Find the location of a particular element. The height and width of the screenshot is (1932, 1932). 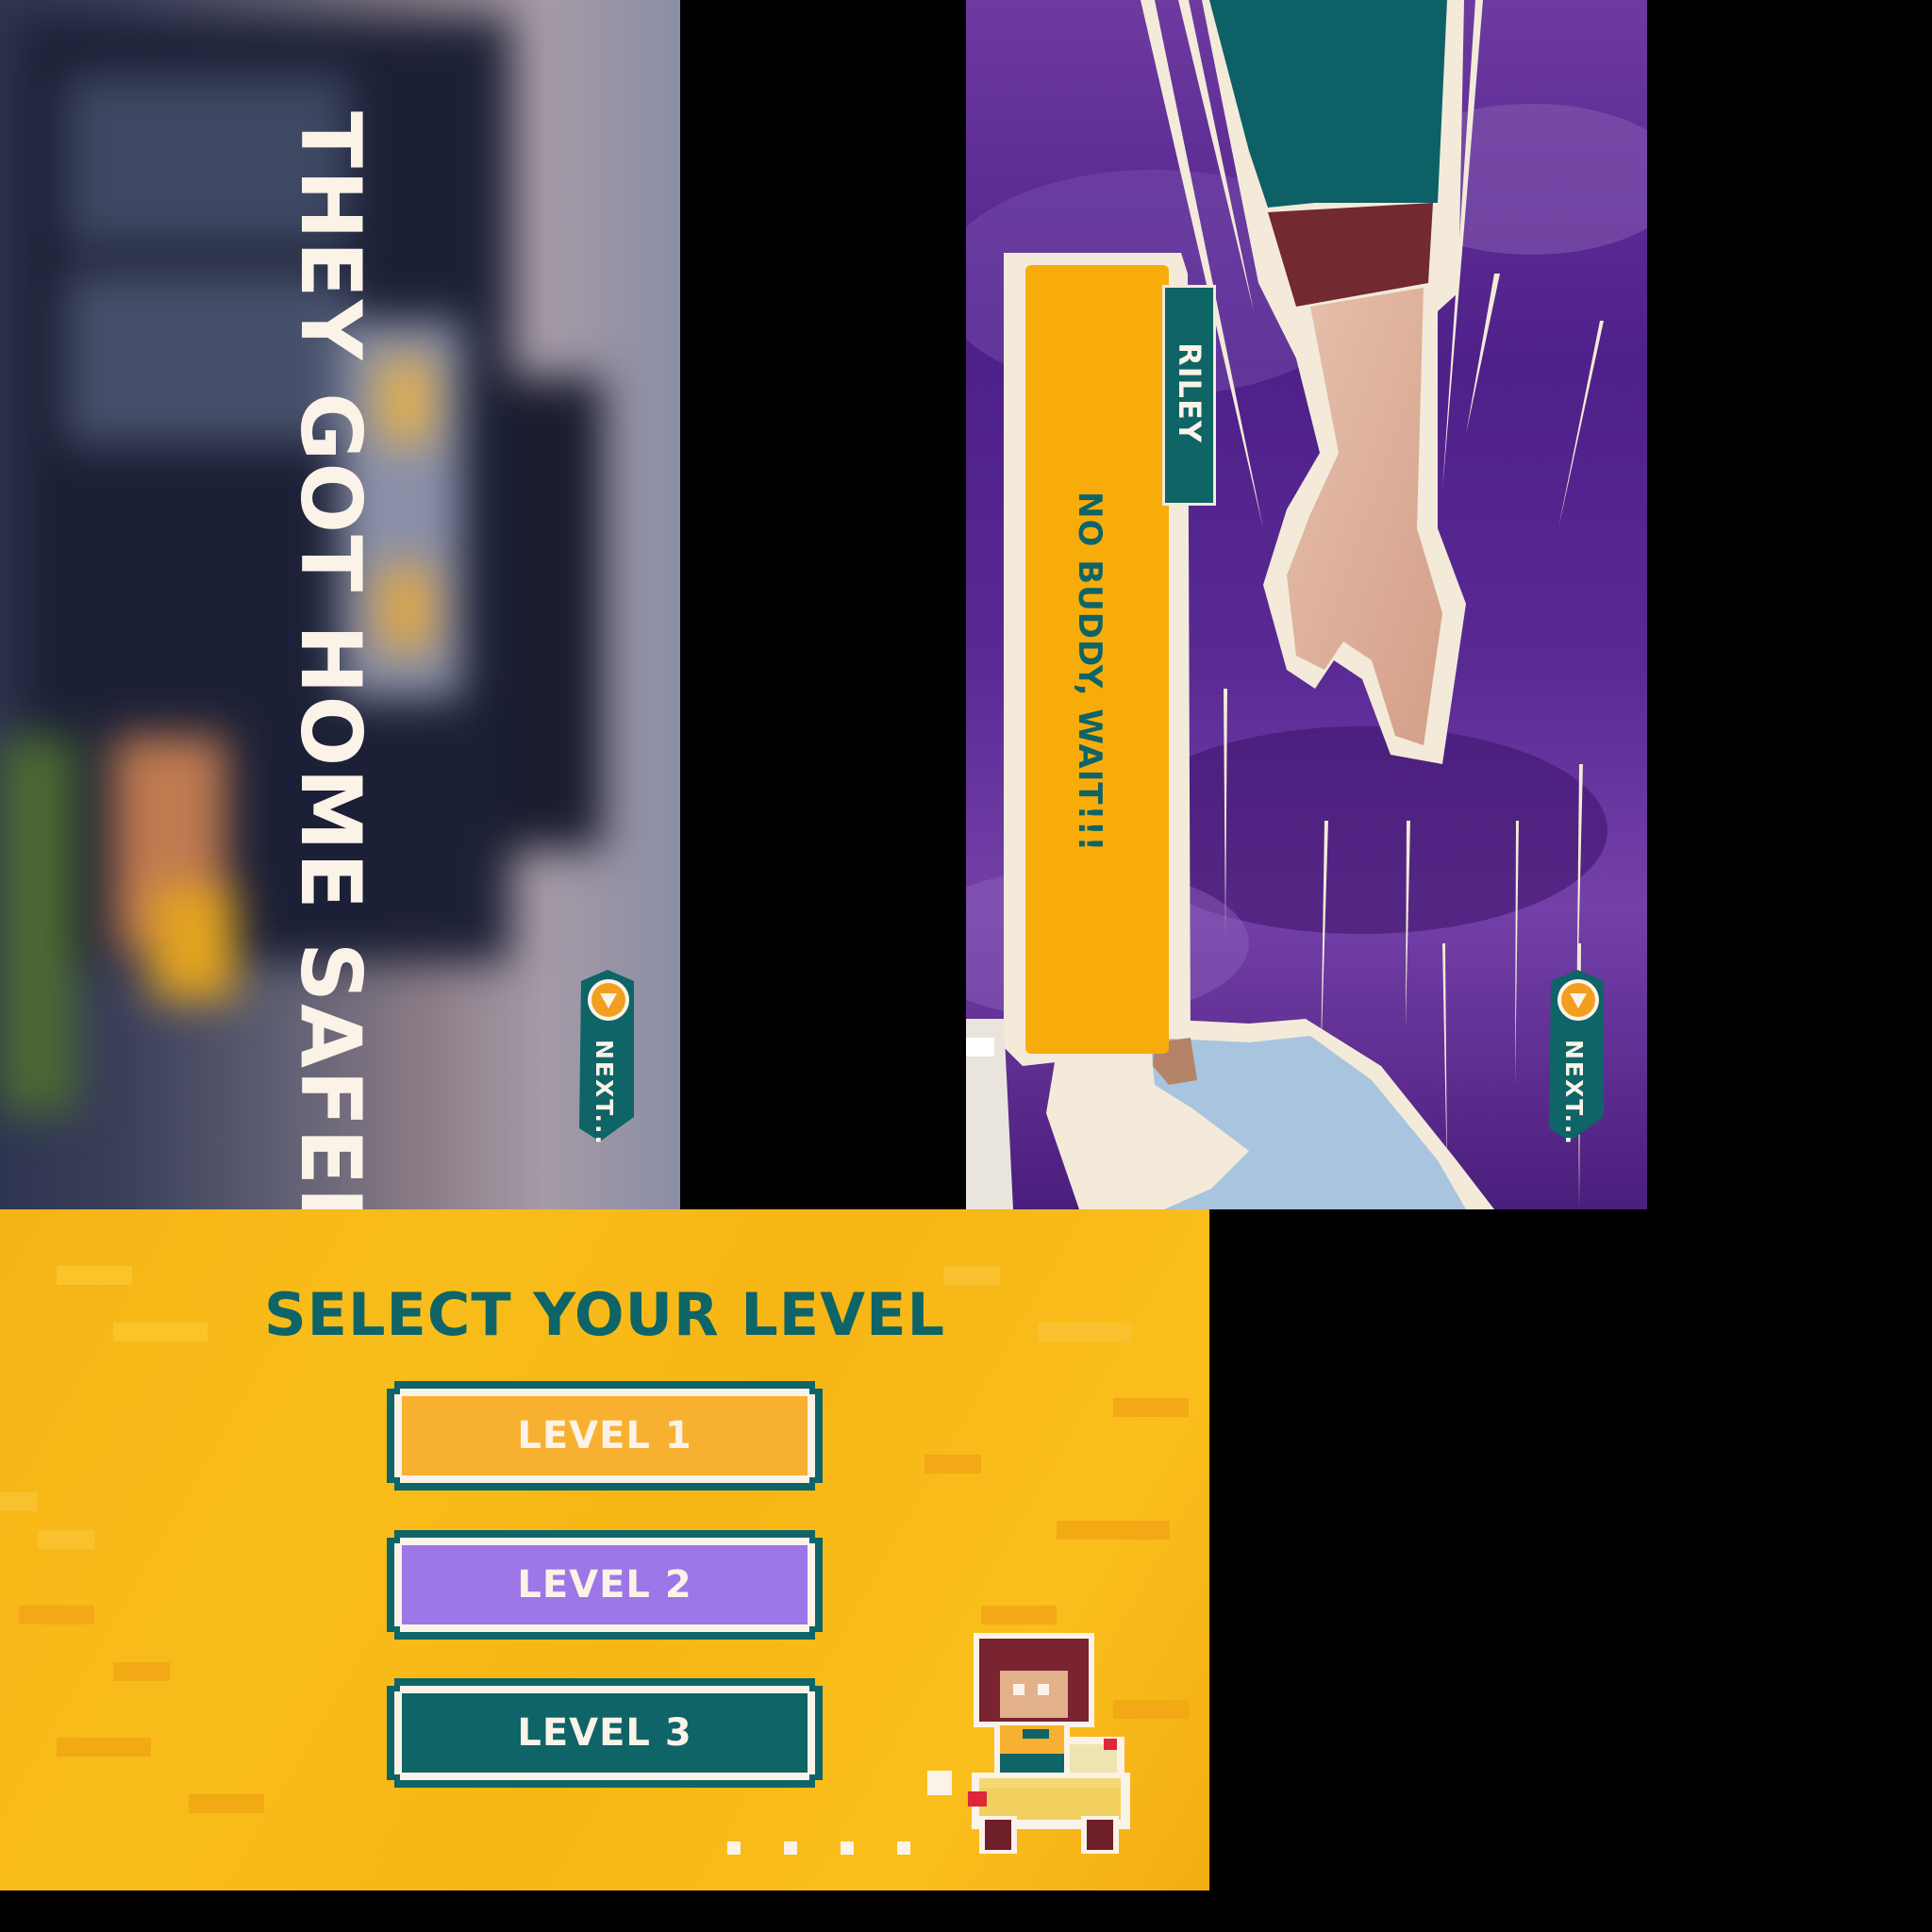

speaker-name: RILEY is located at coordinates (1190, 393).